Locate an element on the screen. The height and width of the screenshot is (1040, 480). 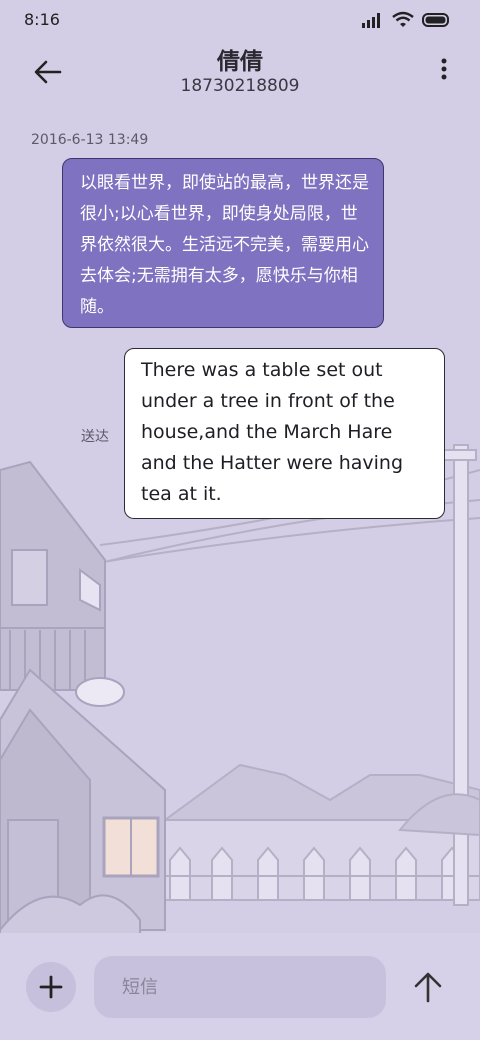
status-time: 8:16 is located at coordinates (42, 19).